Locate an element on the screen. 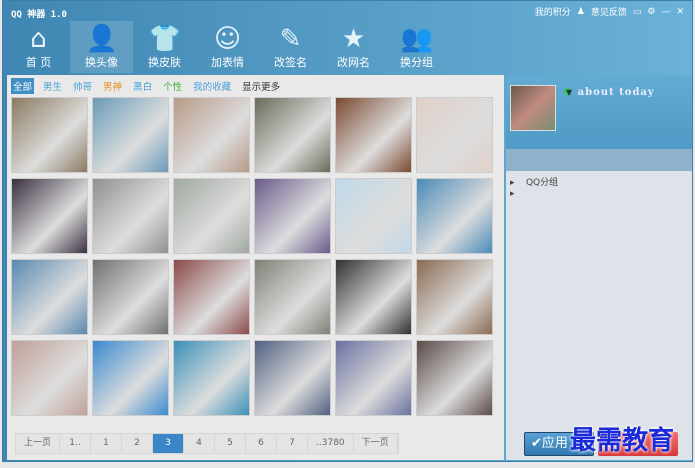  category-tab: 男生 is located at coordinates (52, 86).